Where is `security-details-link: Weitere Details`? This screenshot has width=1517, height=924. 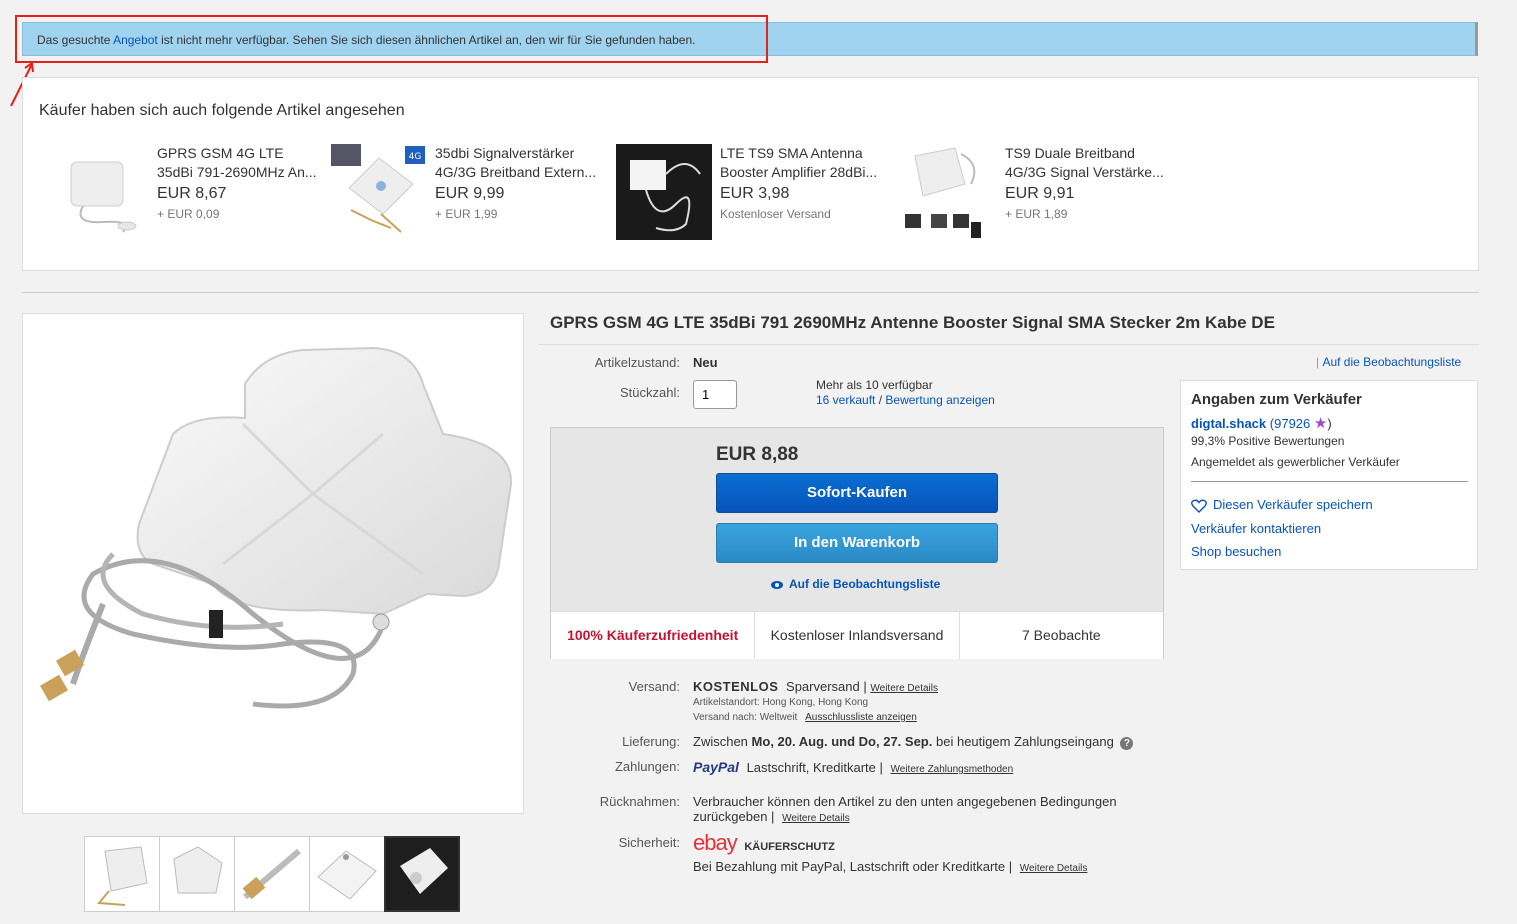
security-details-link: Weitere Details is located at coordinates (1054, 868).